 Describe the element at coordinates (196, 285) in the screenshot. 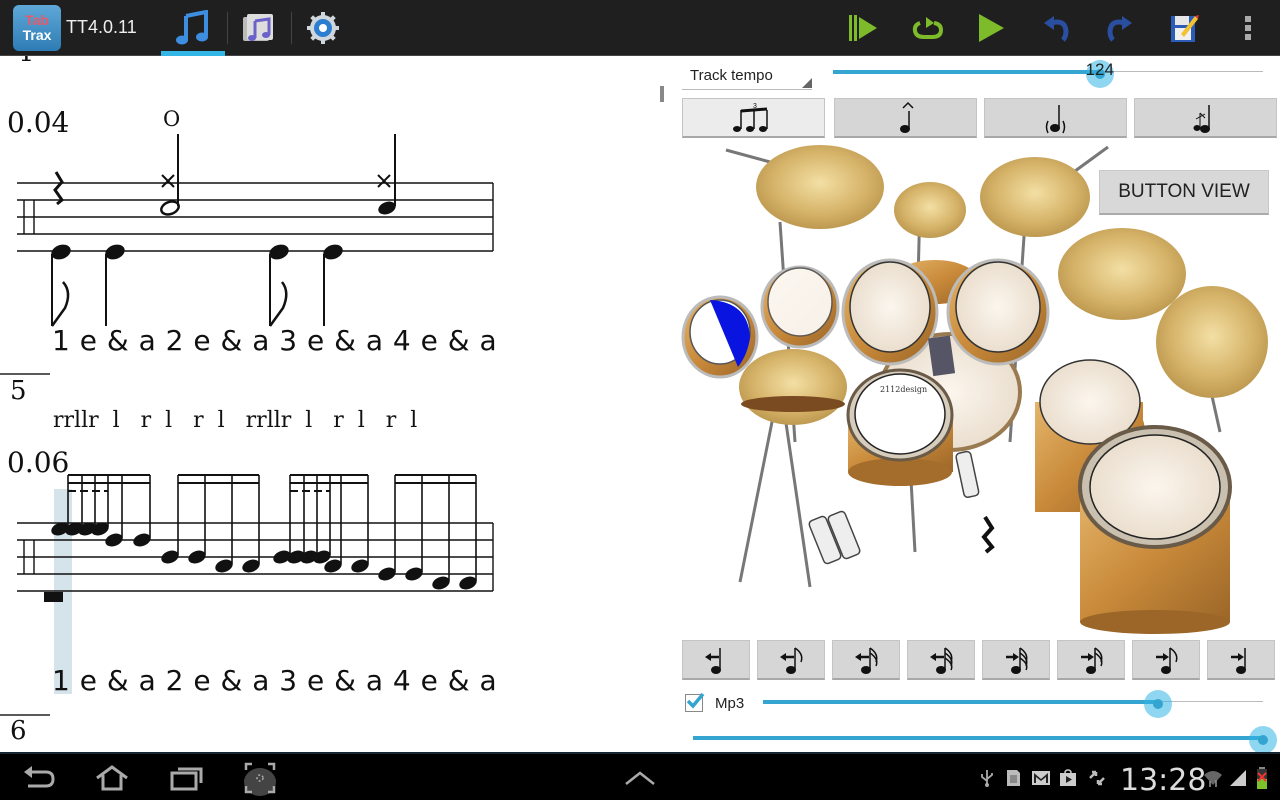

I see `bass-drum-notes` at that location.